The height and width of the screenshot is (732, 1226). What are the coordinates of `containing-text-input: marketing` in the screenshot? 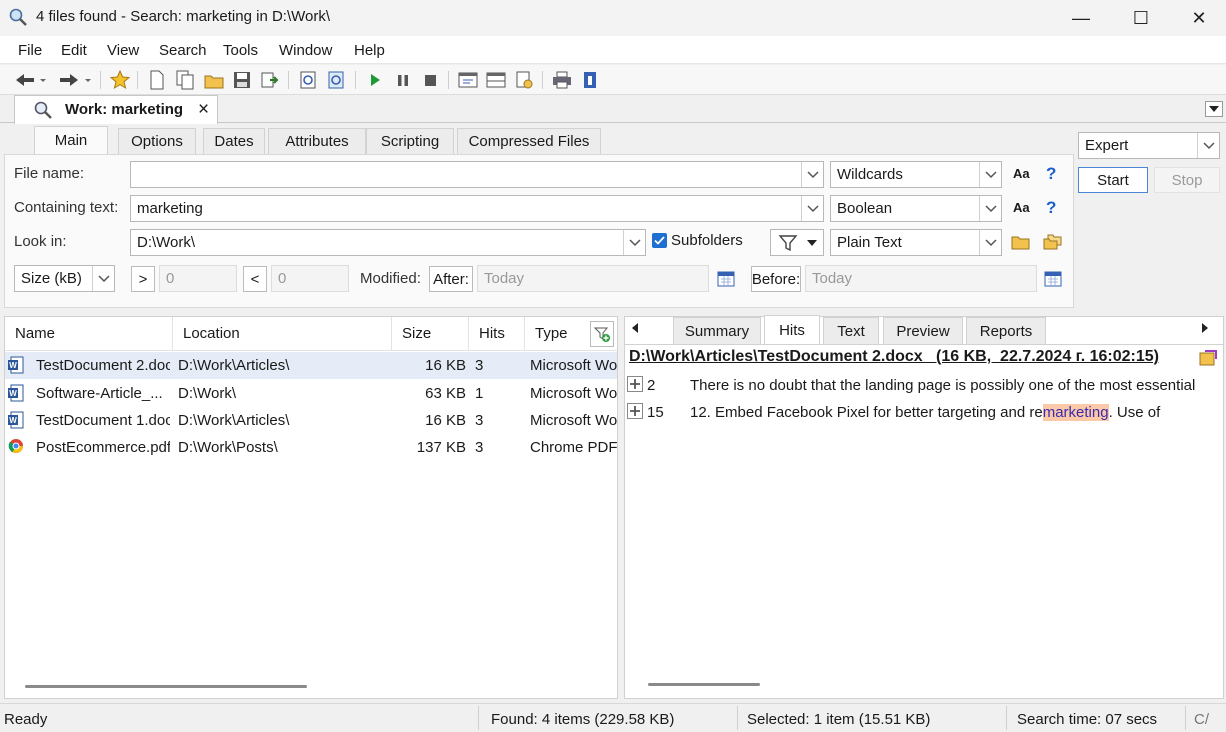 It's located at (477, 208).